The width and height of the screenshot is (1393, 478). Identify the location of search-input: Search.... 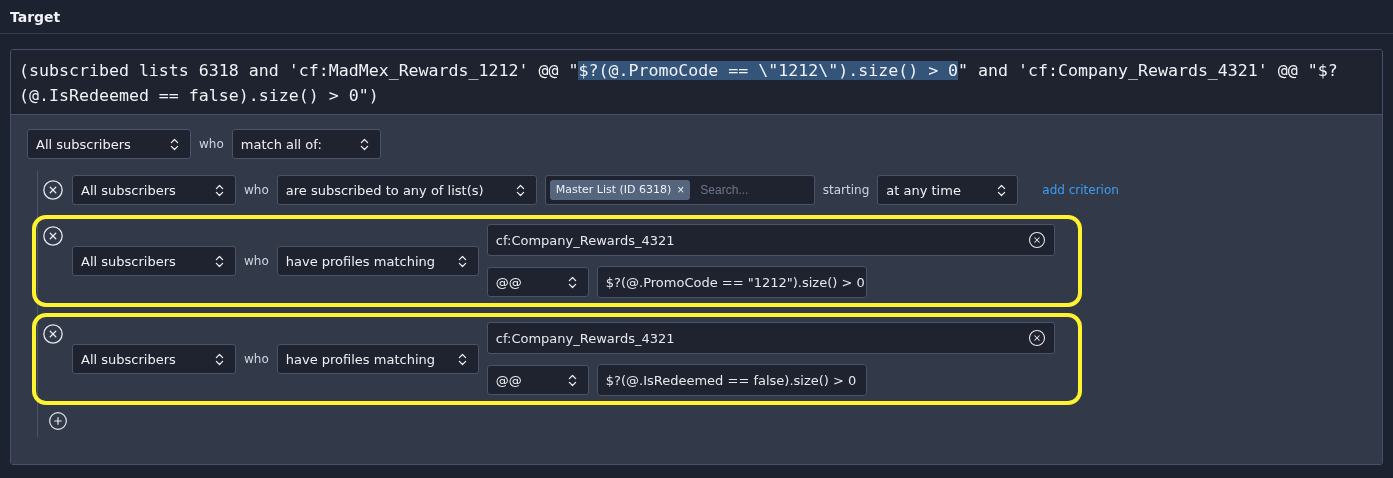
(755, 190).